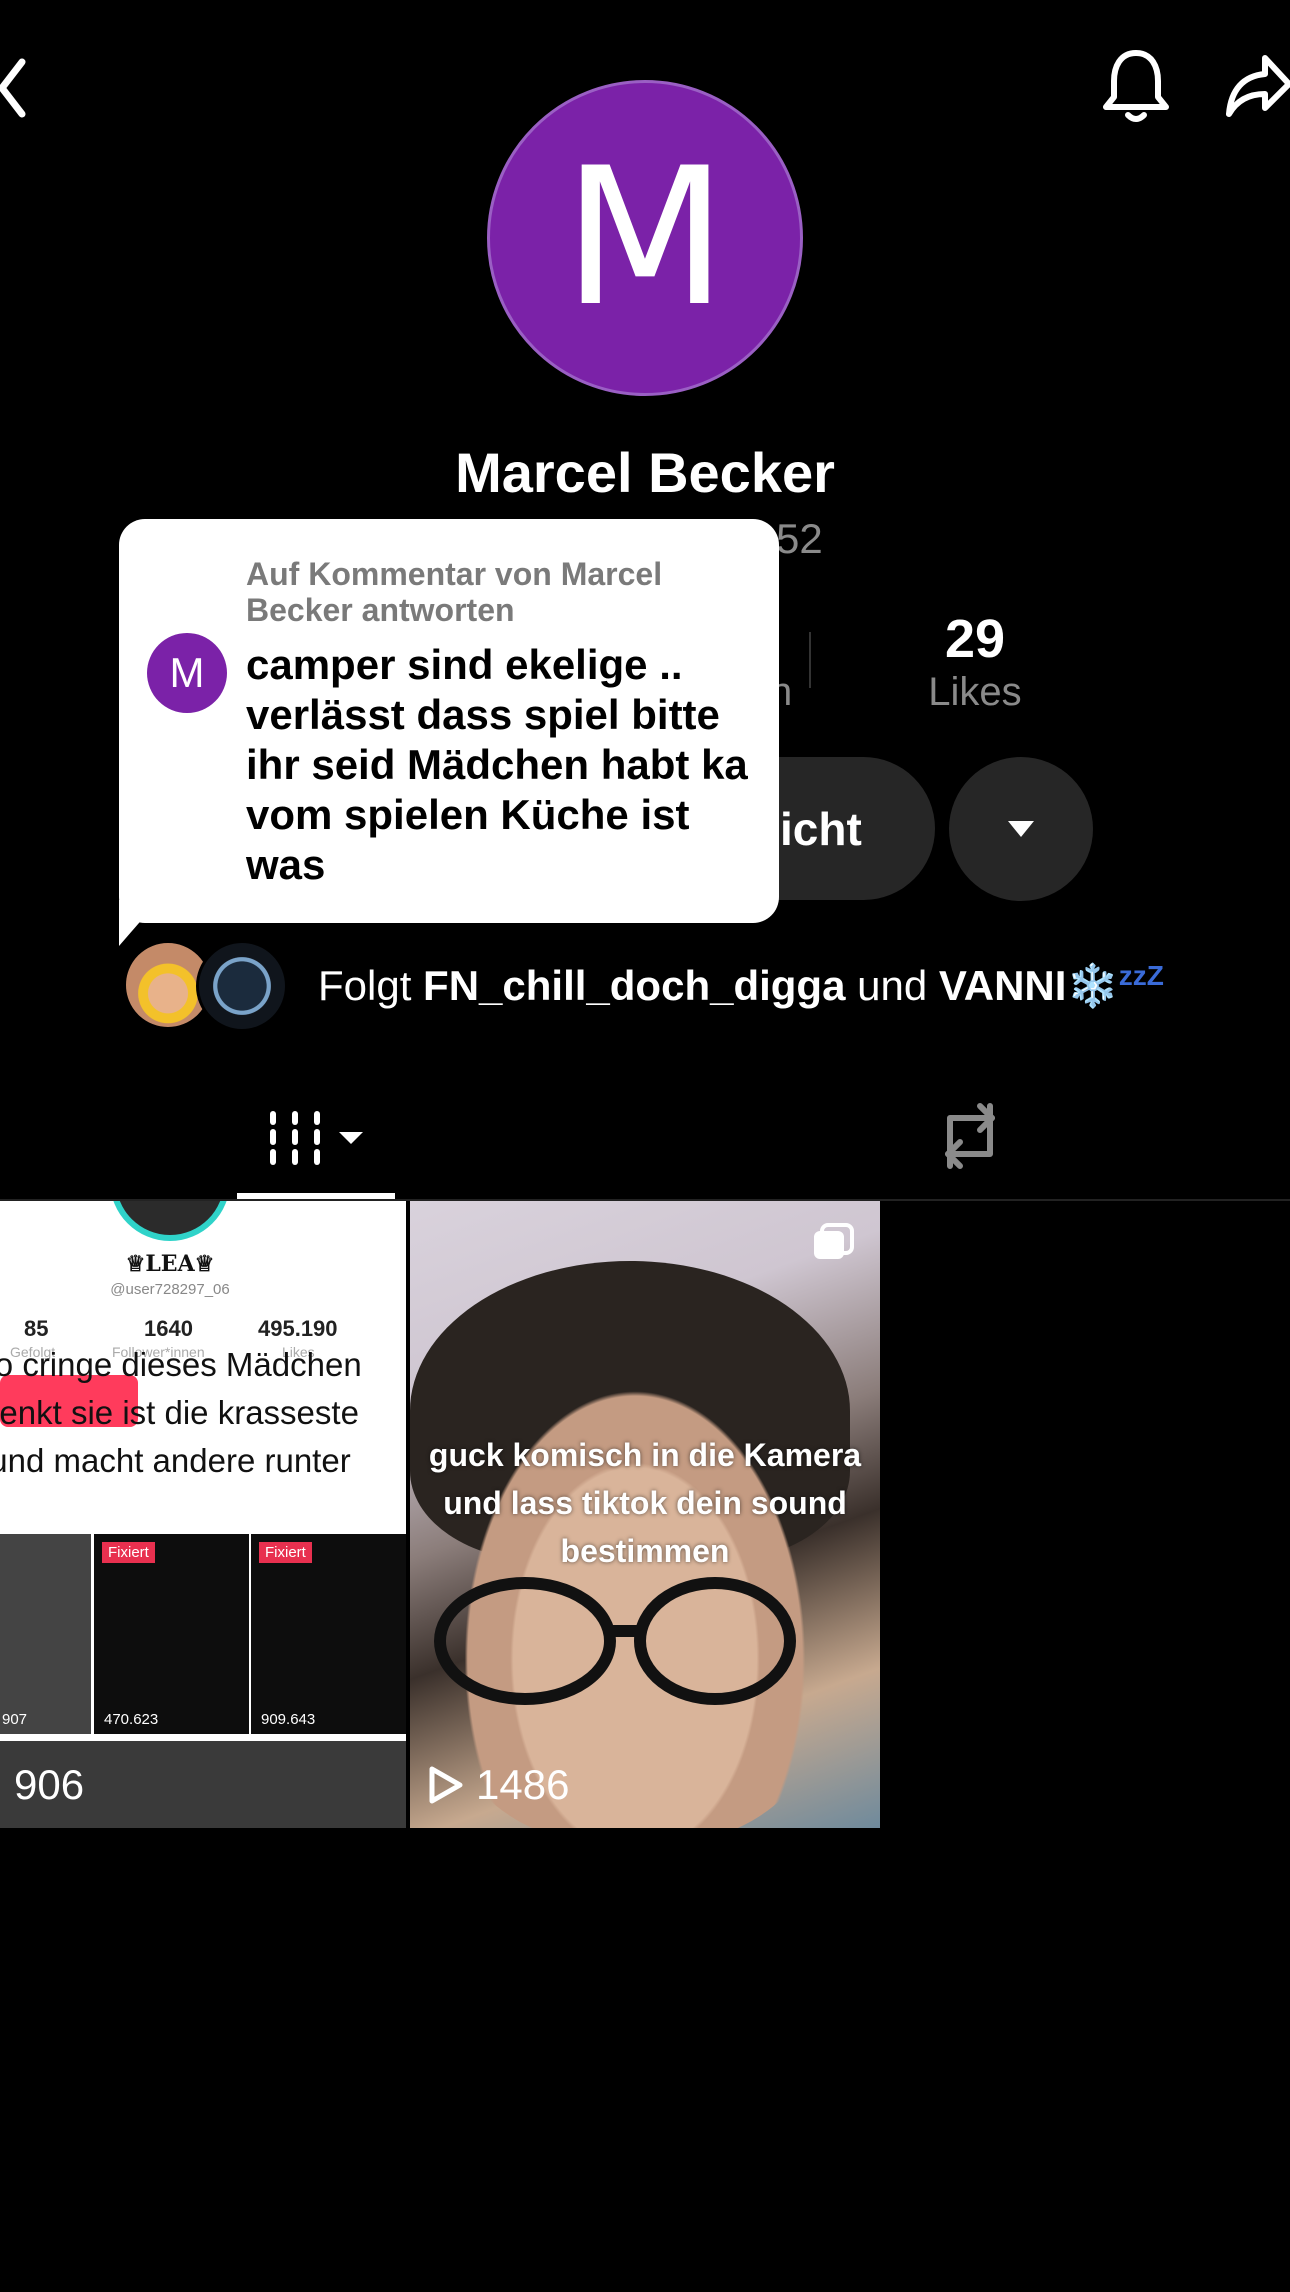 The width and height of the screenshot is (1290, 2292). I want to click on profile-avatar: M, so click(645, 238).